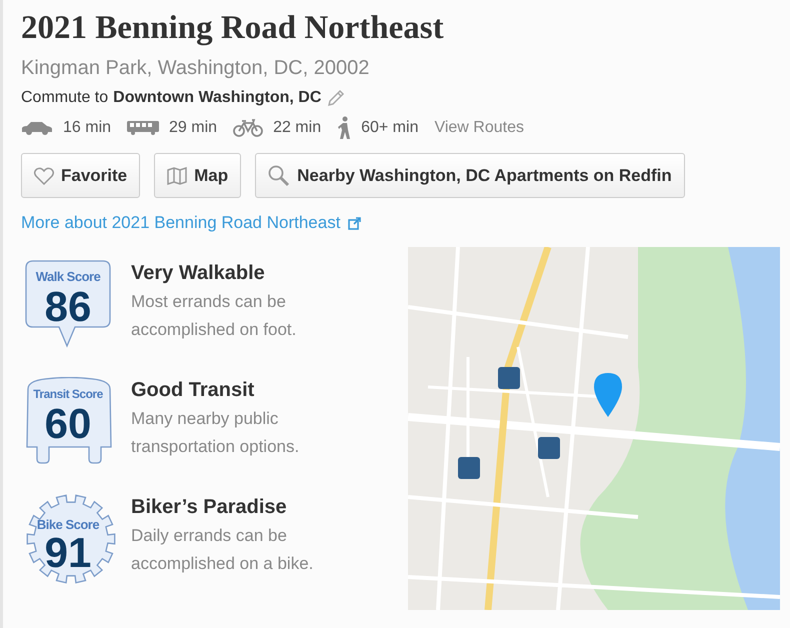 This screenshot has height=628, width=790. What do you see at coordinates (217, 98) in the screenshot?
I see `commute-destination: Downtown Washington, DC` at bounding box center [217, 98].